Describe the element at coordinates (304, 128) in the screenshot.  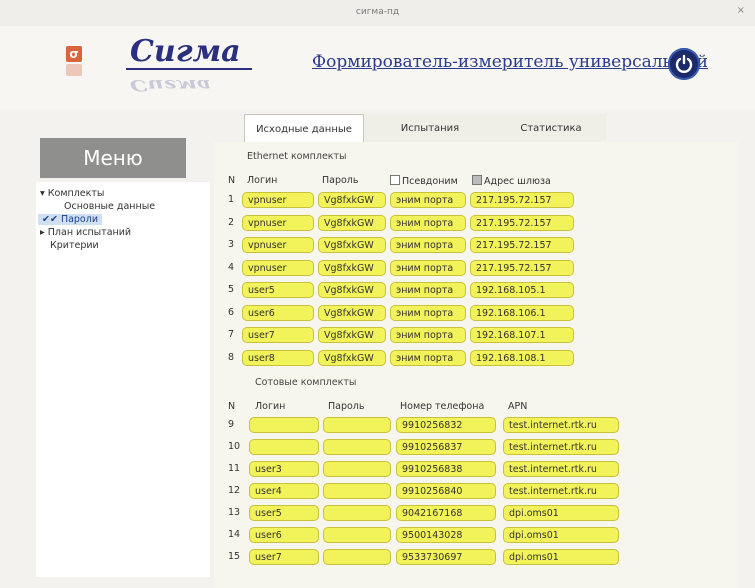
I see `tab-source-data: Исходные данные` at that location.